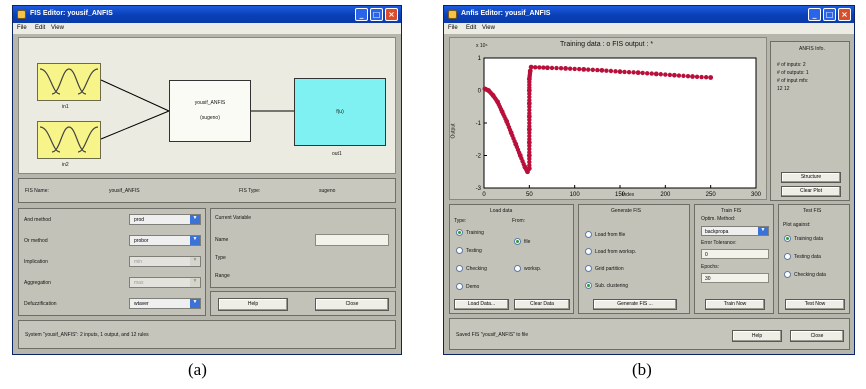  What do you see at coordinates (37, 191) in the screenshot?
I see `fis-name-label: FIS Name:` at bounding box center [37, 191].